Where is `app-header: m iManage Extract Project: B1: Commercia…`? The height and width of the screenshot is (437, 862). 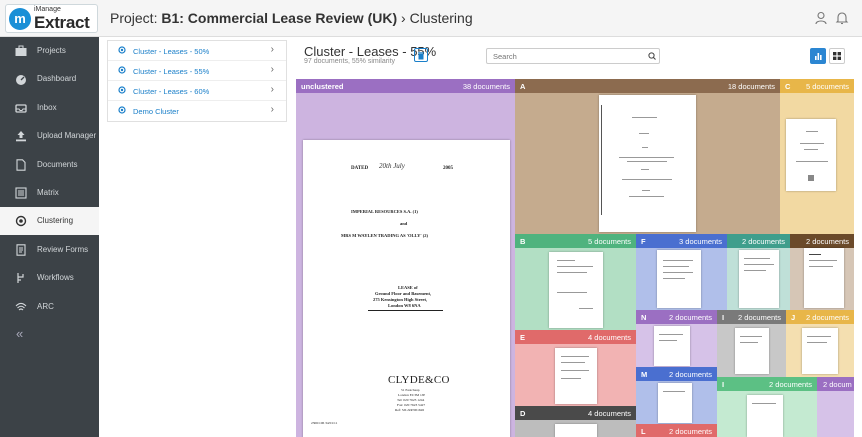
app-header: m iManage Extract Project: B1: Commercia… is located at coordinates (431, 18).